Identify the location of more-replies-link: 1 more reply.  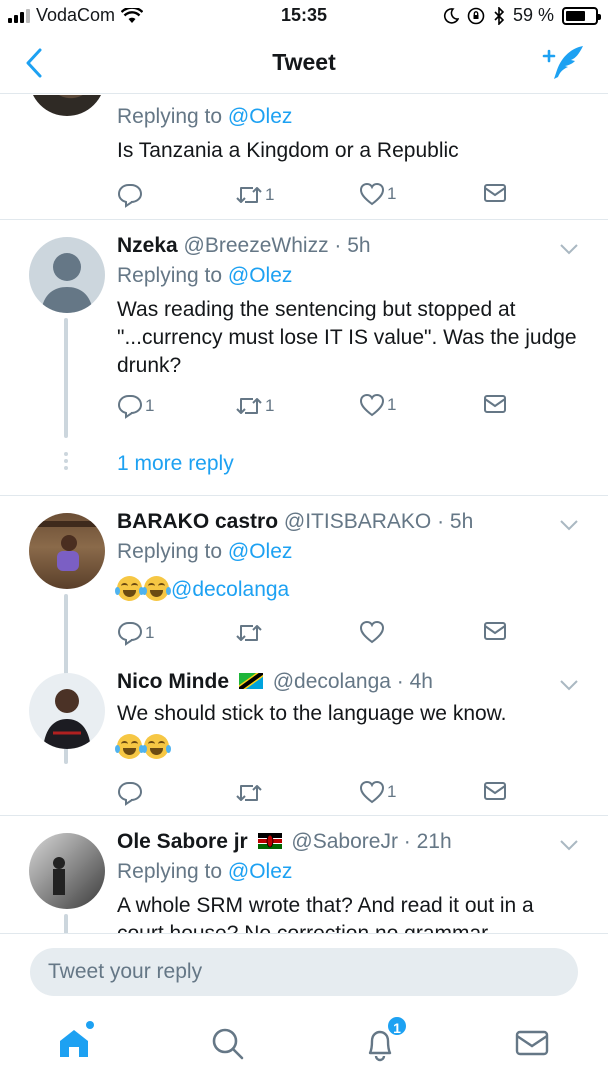
(175, 464).